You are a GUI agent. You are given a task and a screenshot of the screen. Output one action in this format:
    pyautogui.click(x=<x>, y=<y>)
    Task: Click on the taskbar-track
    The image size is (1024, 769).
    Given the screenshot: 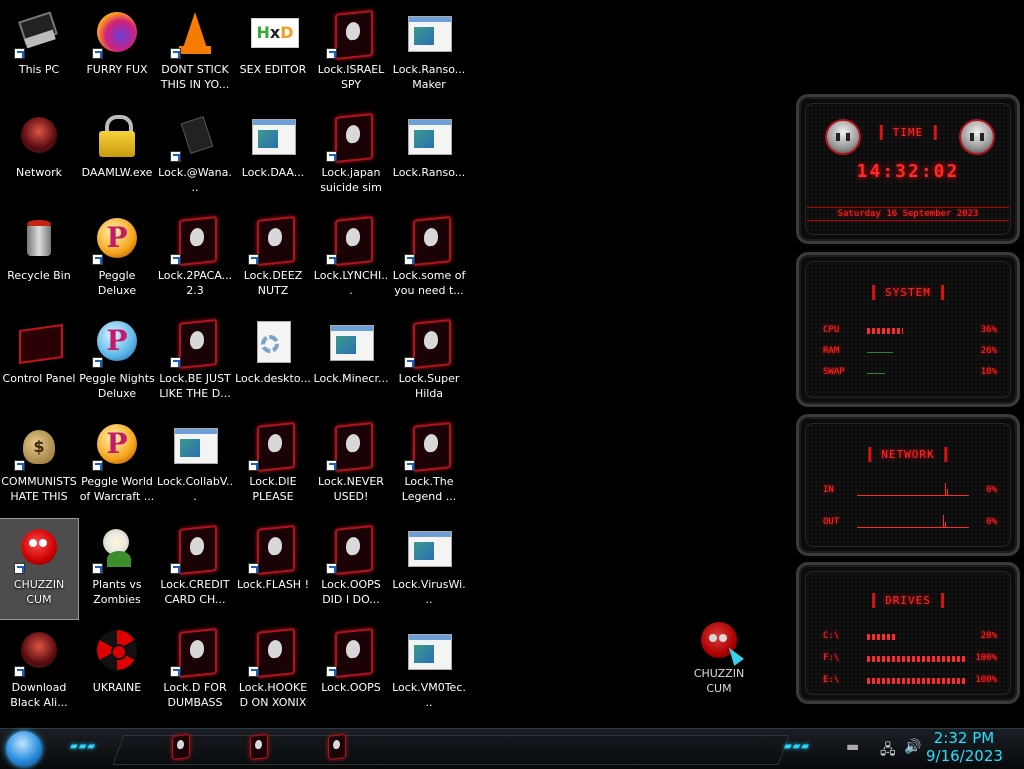 What is the action you would take?
    pyautogui.click(x=451, y=750)
    